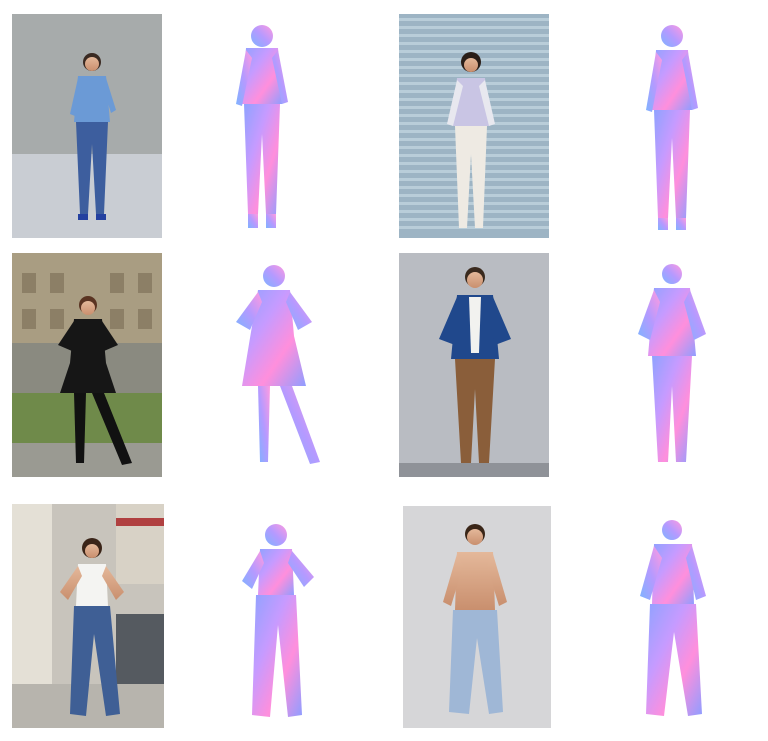 This screenshot has height=741, width=768. What do you see at coordinates (477, 617) in the screenshot?
I see `photo-man-shirtless` at bounding box center [477, 617].